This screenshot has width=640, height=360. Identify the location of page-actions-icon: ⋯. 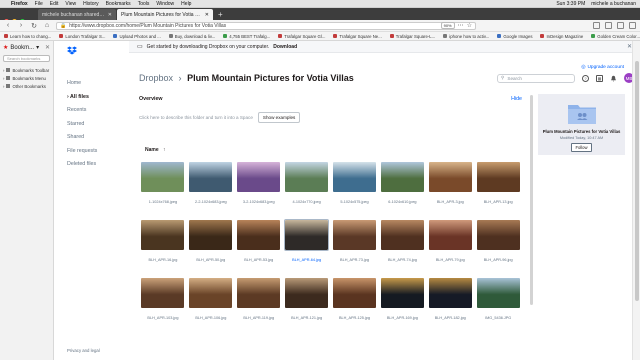
(461, 25).